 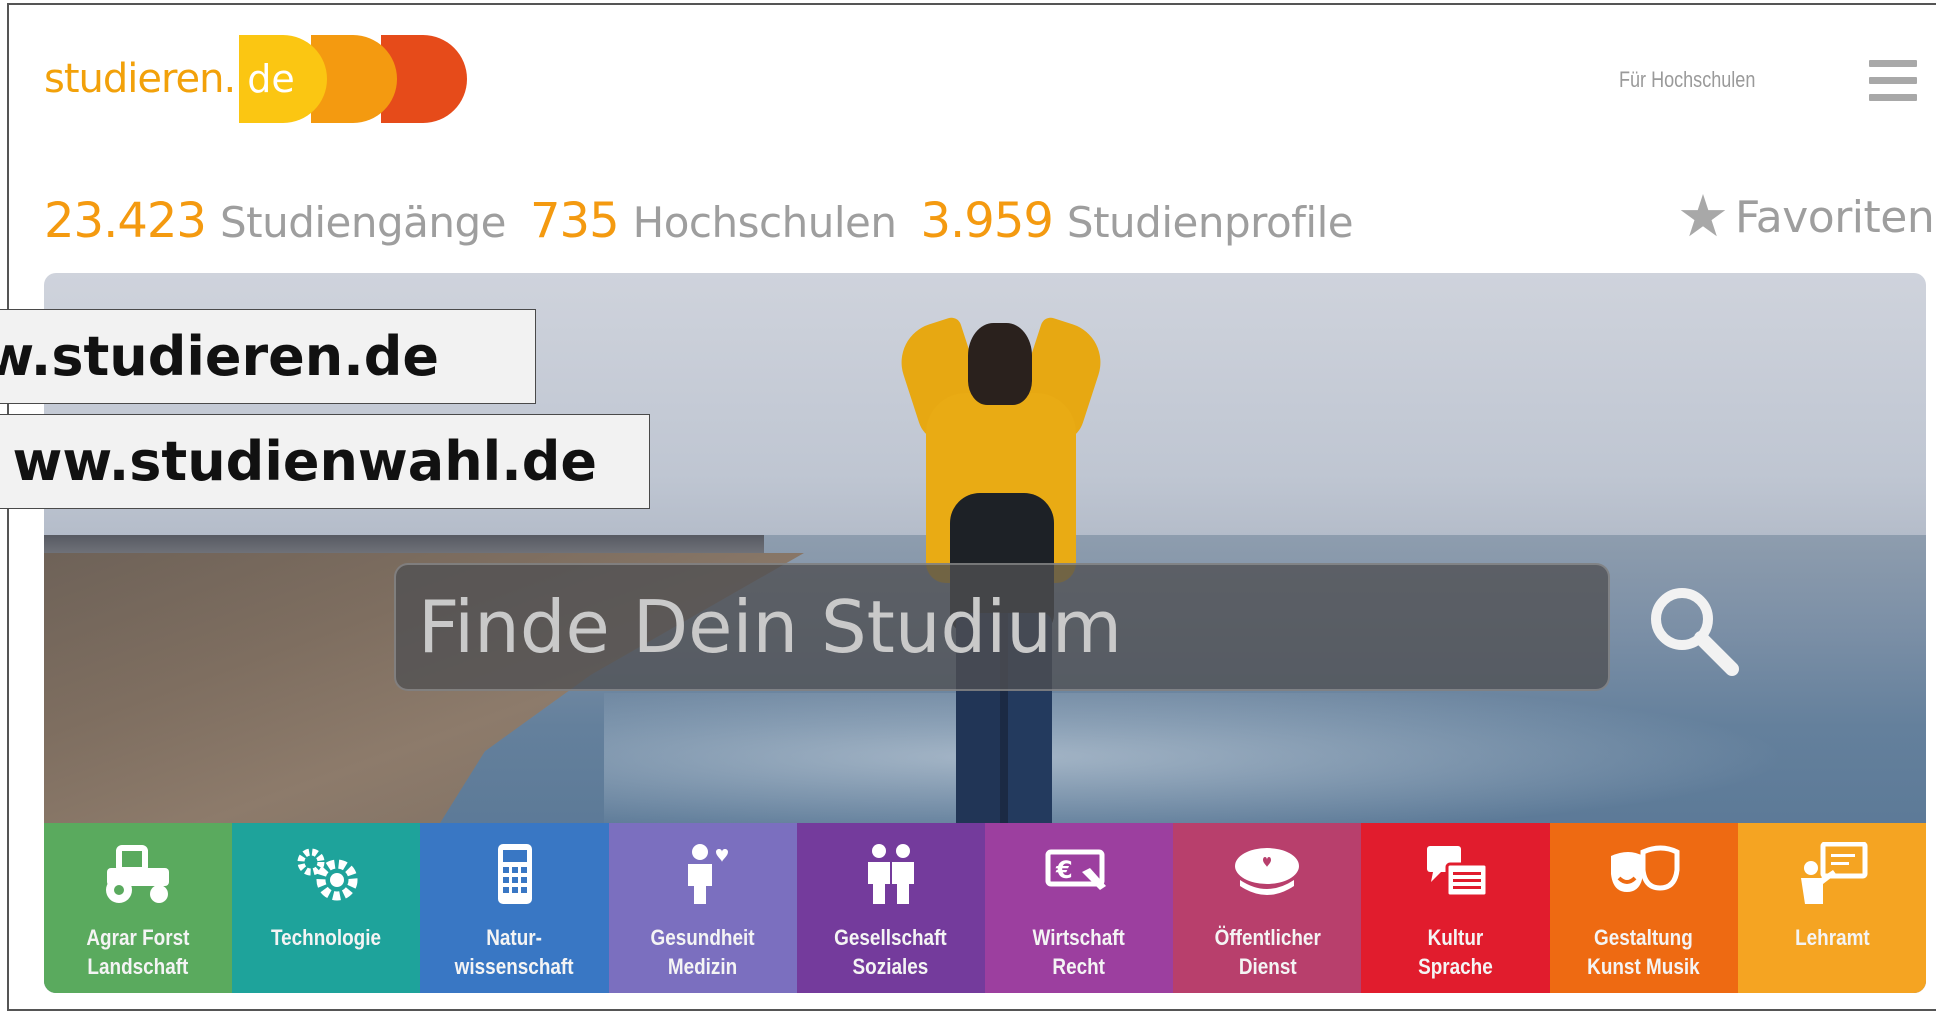 I want to click on people-icon, so click(x=891, y=874).